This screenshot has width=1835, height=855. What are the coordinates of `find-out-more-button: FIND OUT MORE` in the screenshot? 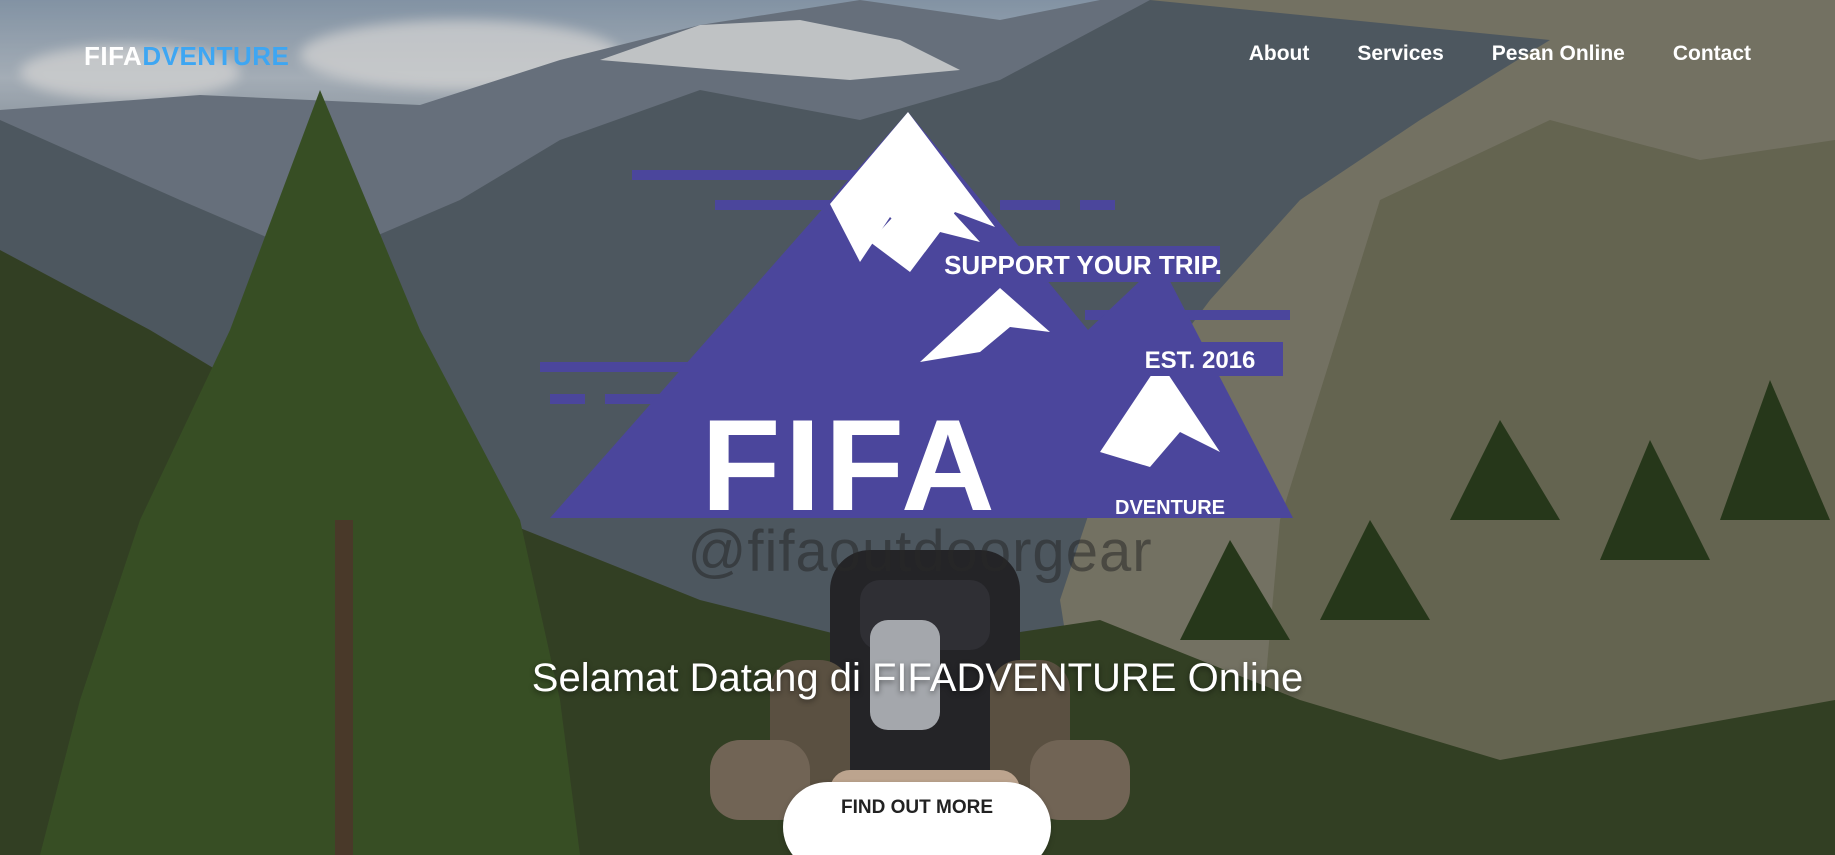 It's located at (917, 818).